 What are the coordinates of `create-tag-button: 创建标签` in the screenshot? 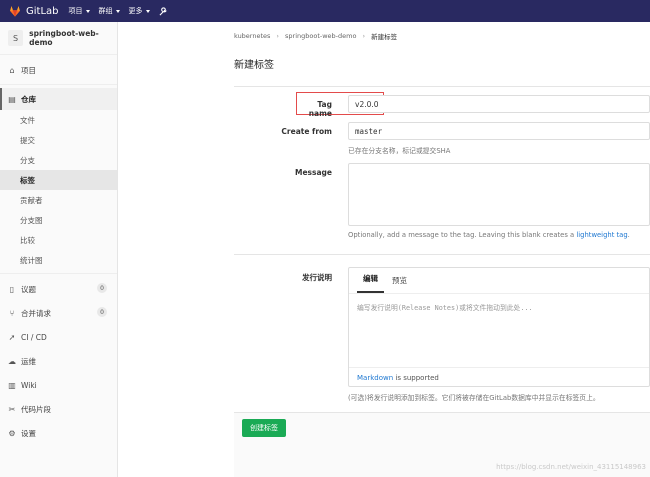 It's located at (264, 428).